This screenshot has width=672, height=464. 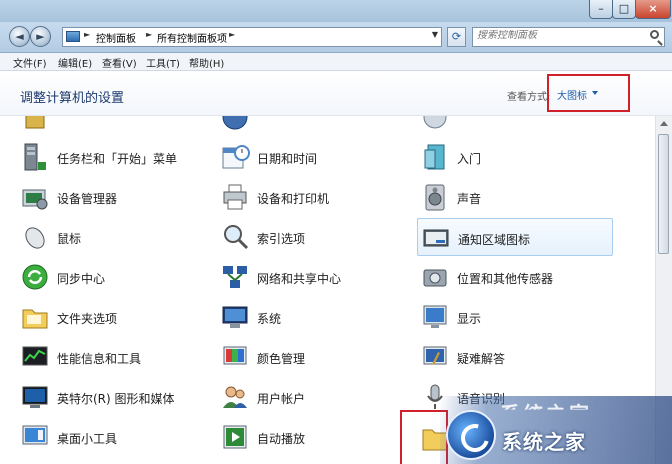 I want to click on watermark-text: 系统之家, so click(x=544, y=442).